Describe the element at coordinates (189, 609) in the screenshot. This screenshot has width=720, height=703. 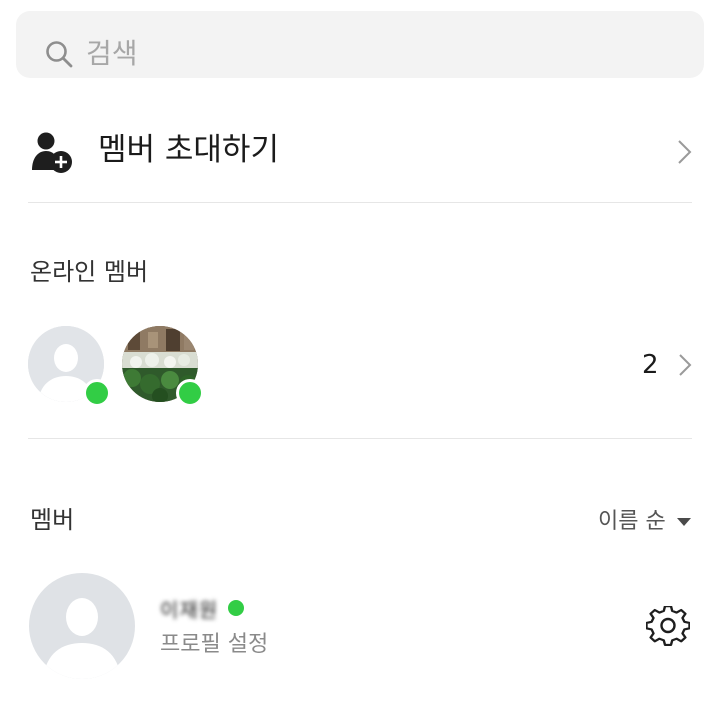
I see `member-name-text: 이재원` at that location.